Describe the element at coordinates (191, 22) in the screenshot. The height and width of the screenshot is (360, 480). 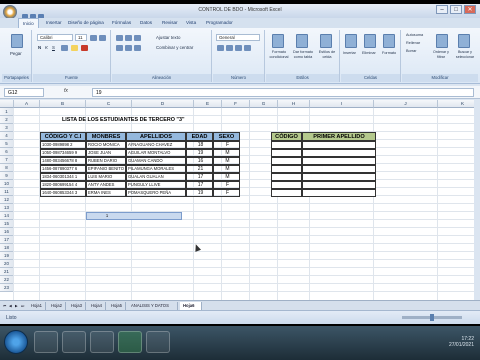
I see `tab-vista: Vista` at that location.